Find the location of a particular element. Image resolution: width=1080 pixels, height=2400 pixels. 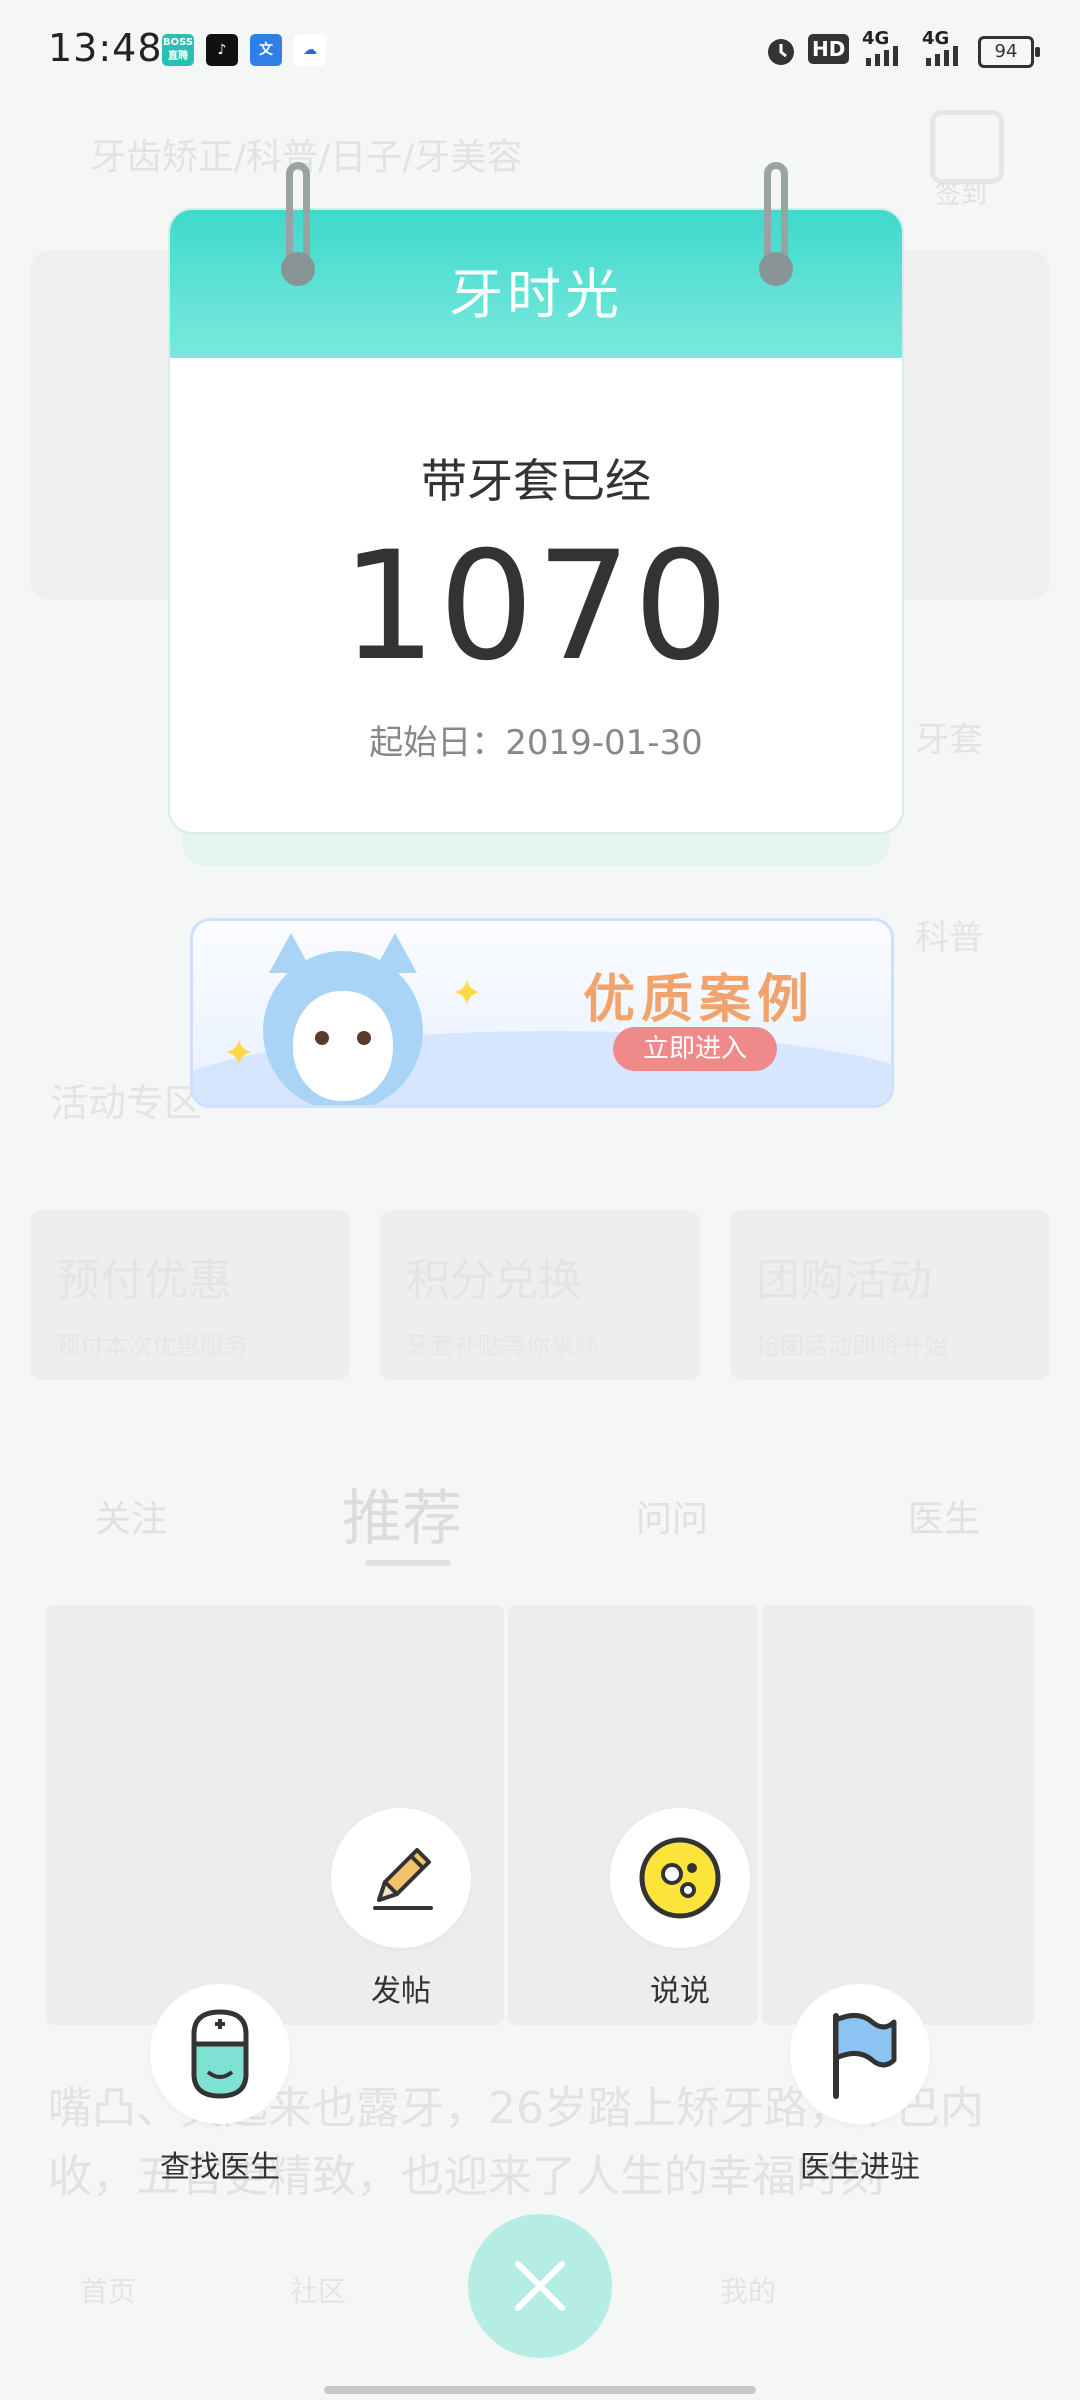

calendar-label: 带牙套已经 is located at coordinates (536, 481).